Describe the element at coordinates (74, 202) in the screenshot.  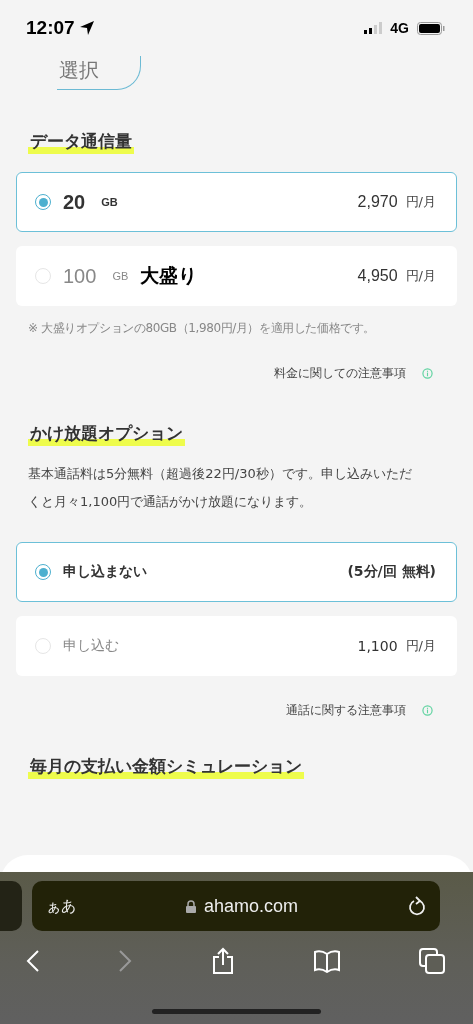
I see `data-amount: 20` at that location.